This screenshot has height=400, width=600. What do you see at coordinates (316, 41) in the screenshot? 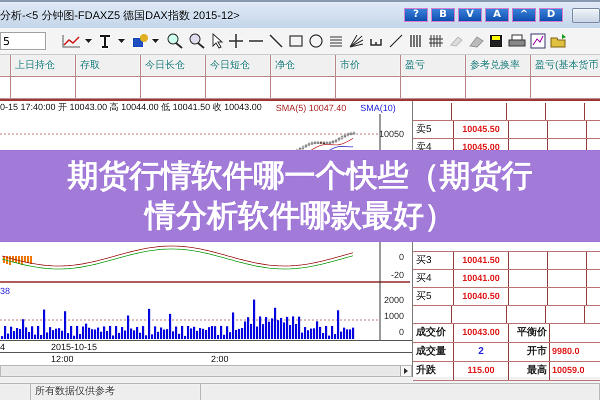
I see `circle-icon` at bounding box center [316, 41].